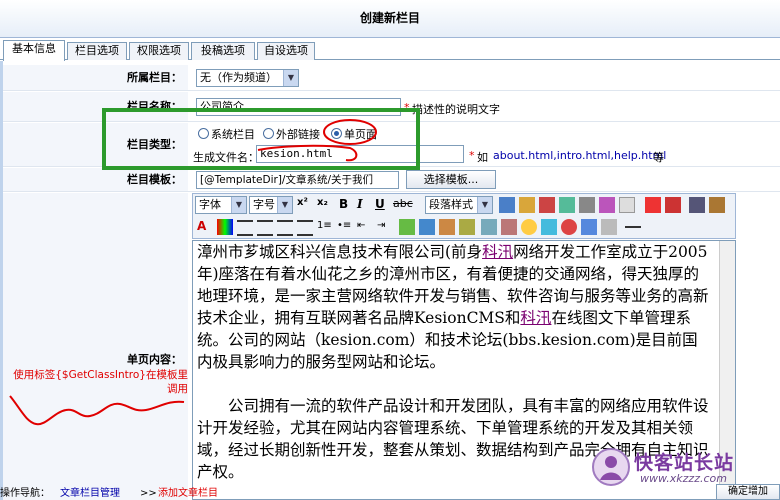 The height and width of the screenshot is (500, 780). I want to click on parent-column-select: 无（作为频道） ▼, so click(247, 78).